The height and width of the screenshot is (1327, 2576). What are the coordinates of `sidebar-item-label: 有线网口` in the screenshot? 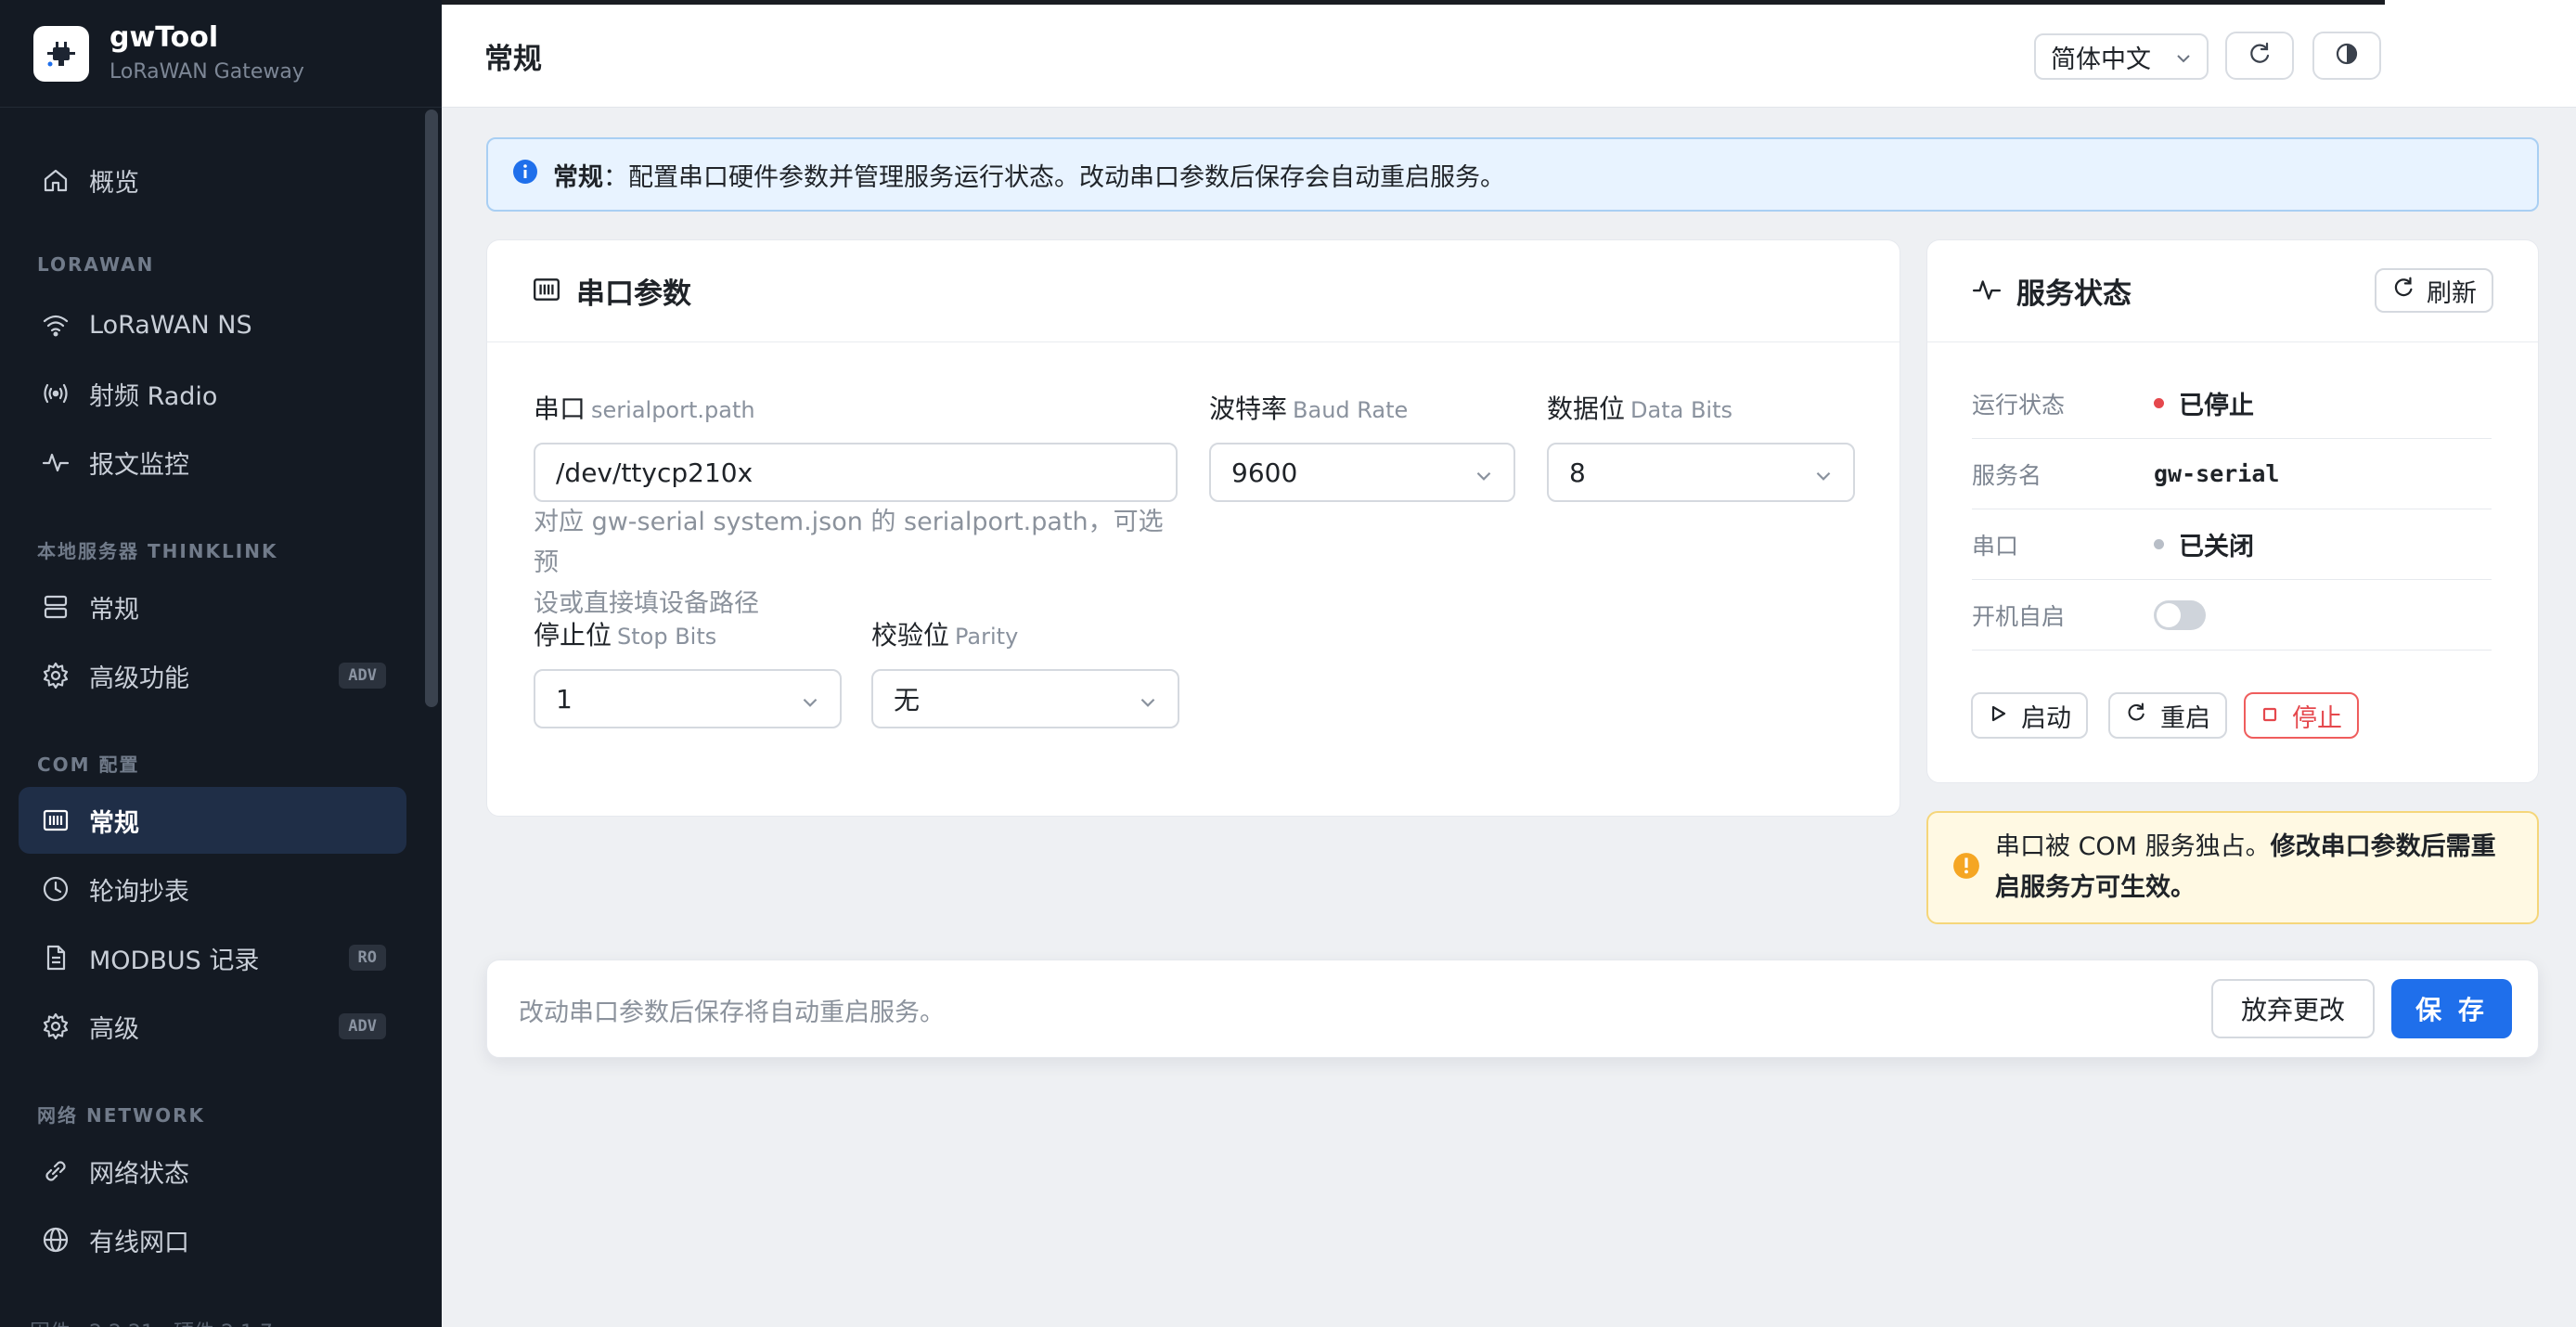 It's located at (139, 1242).